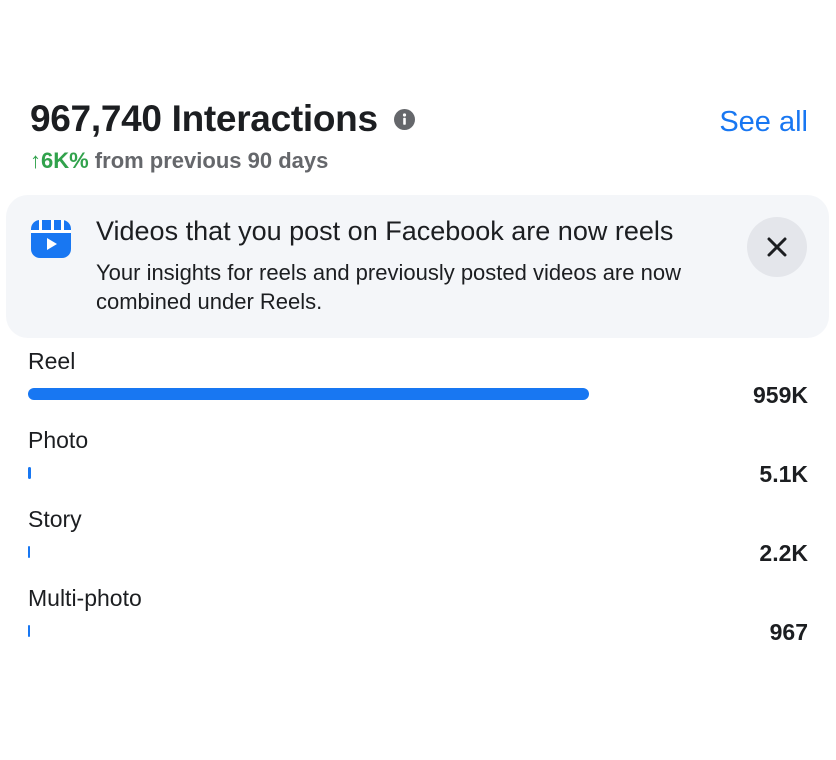 This screenshot has height=760, width=836. I want to click on breakdown-row-story: Story 2.2K, so click(418, 545).